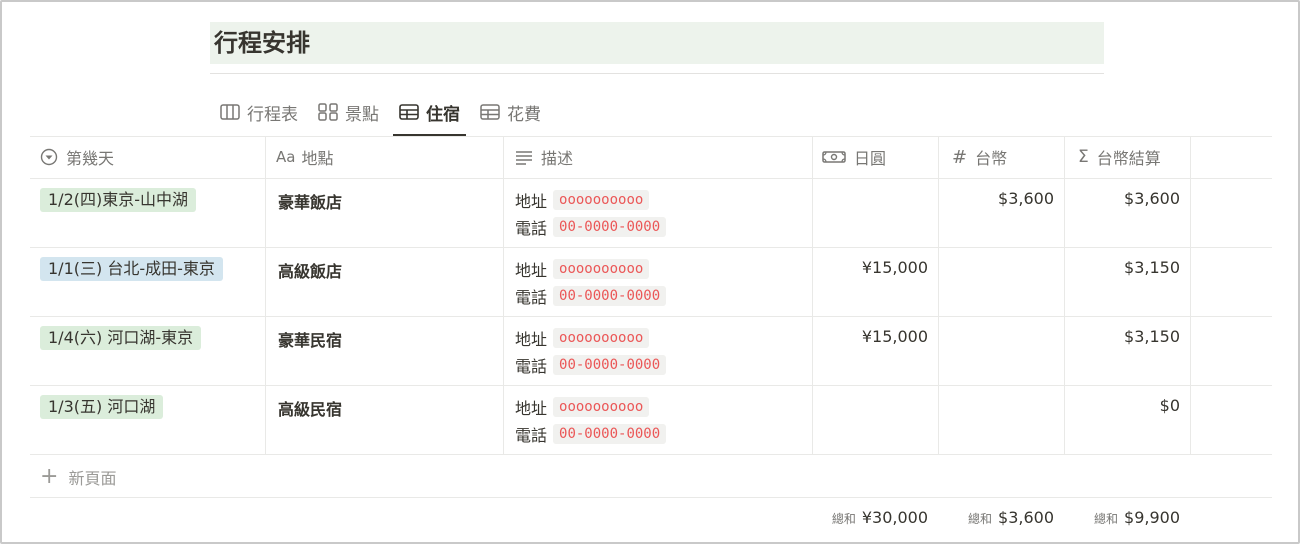 This screenshot has height=544, width=1300. I want to click on title-divider, so click(657, 73).